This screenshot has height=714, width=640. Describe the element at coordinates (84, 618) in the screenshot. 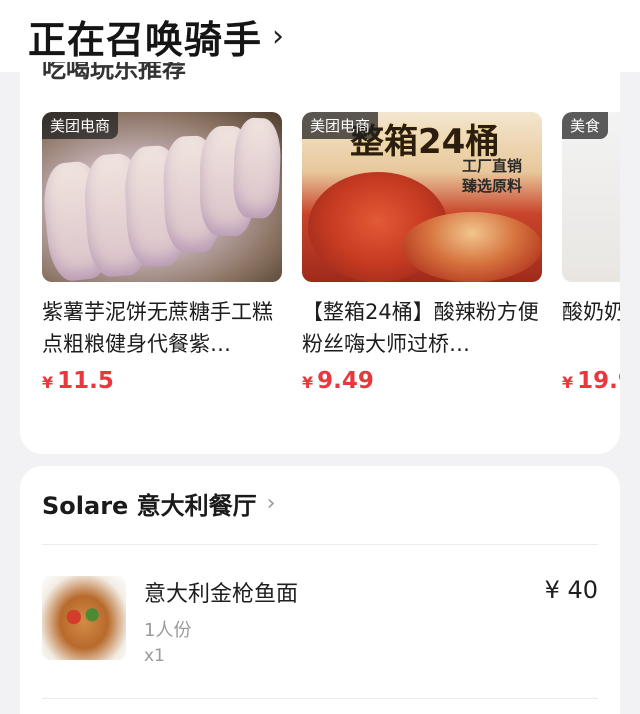

I see `dish-image` at that location.